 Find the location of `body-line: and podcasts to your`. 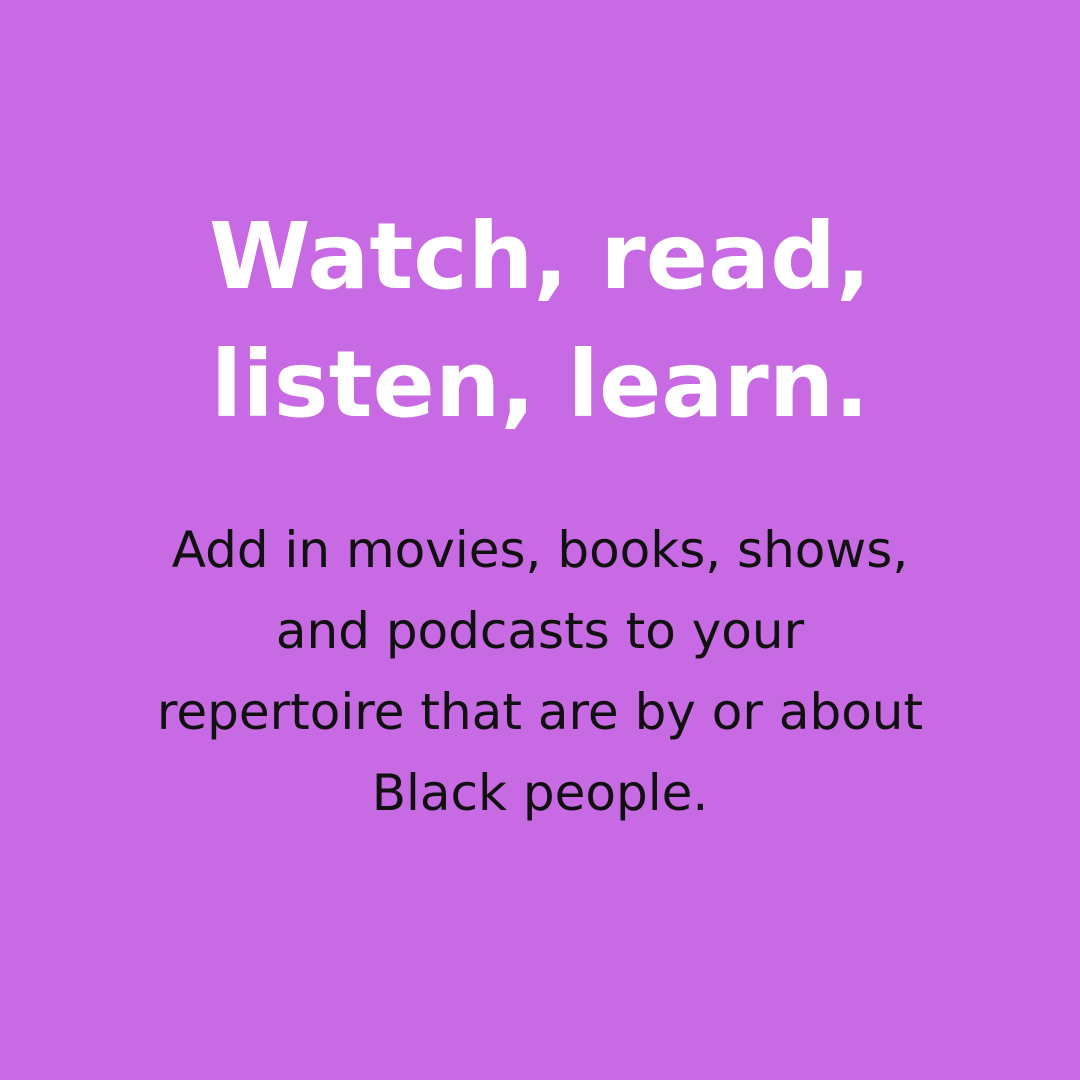

body-line: and podcasts to your is located at coordinates (540, 631).